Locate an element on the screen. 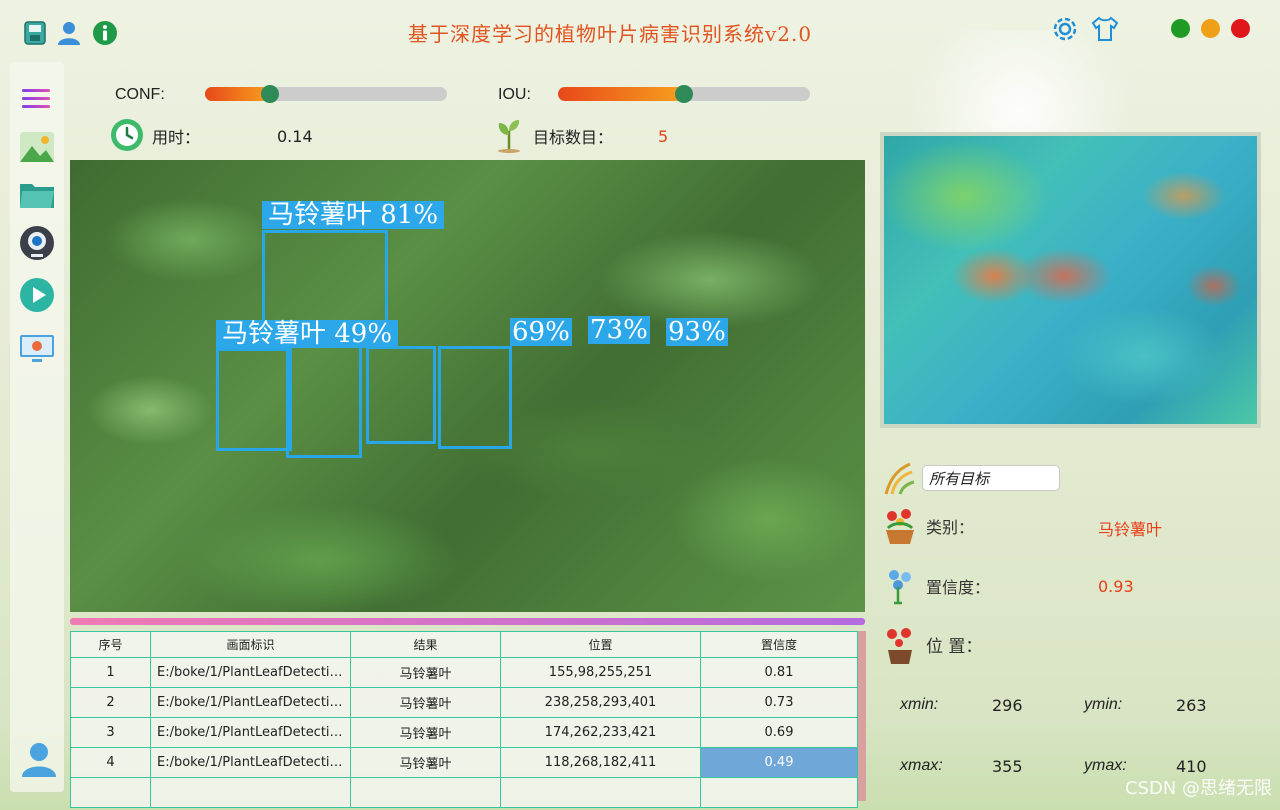 The width and height of the screenshot is (1280, 810). table-cell: 118,268,182,411 is located at coordinates (600, 762).